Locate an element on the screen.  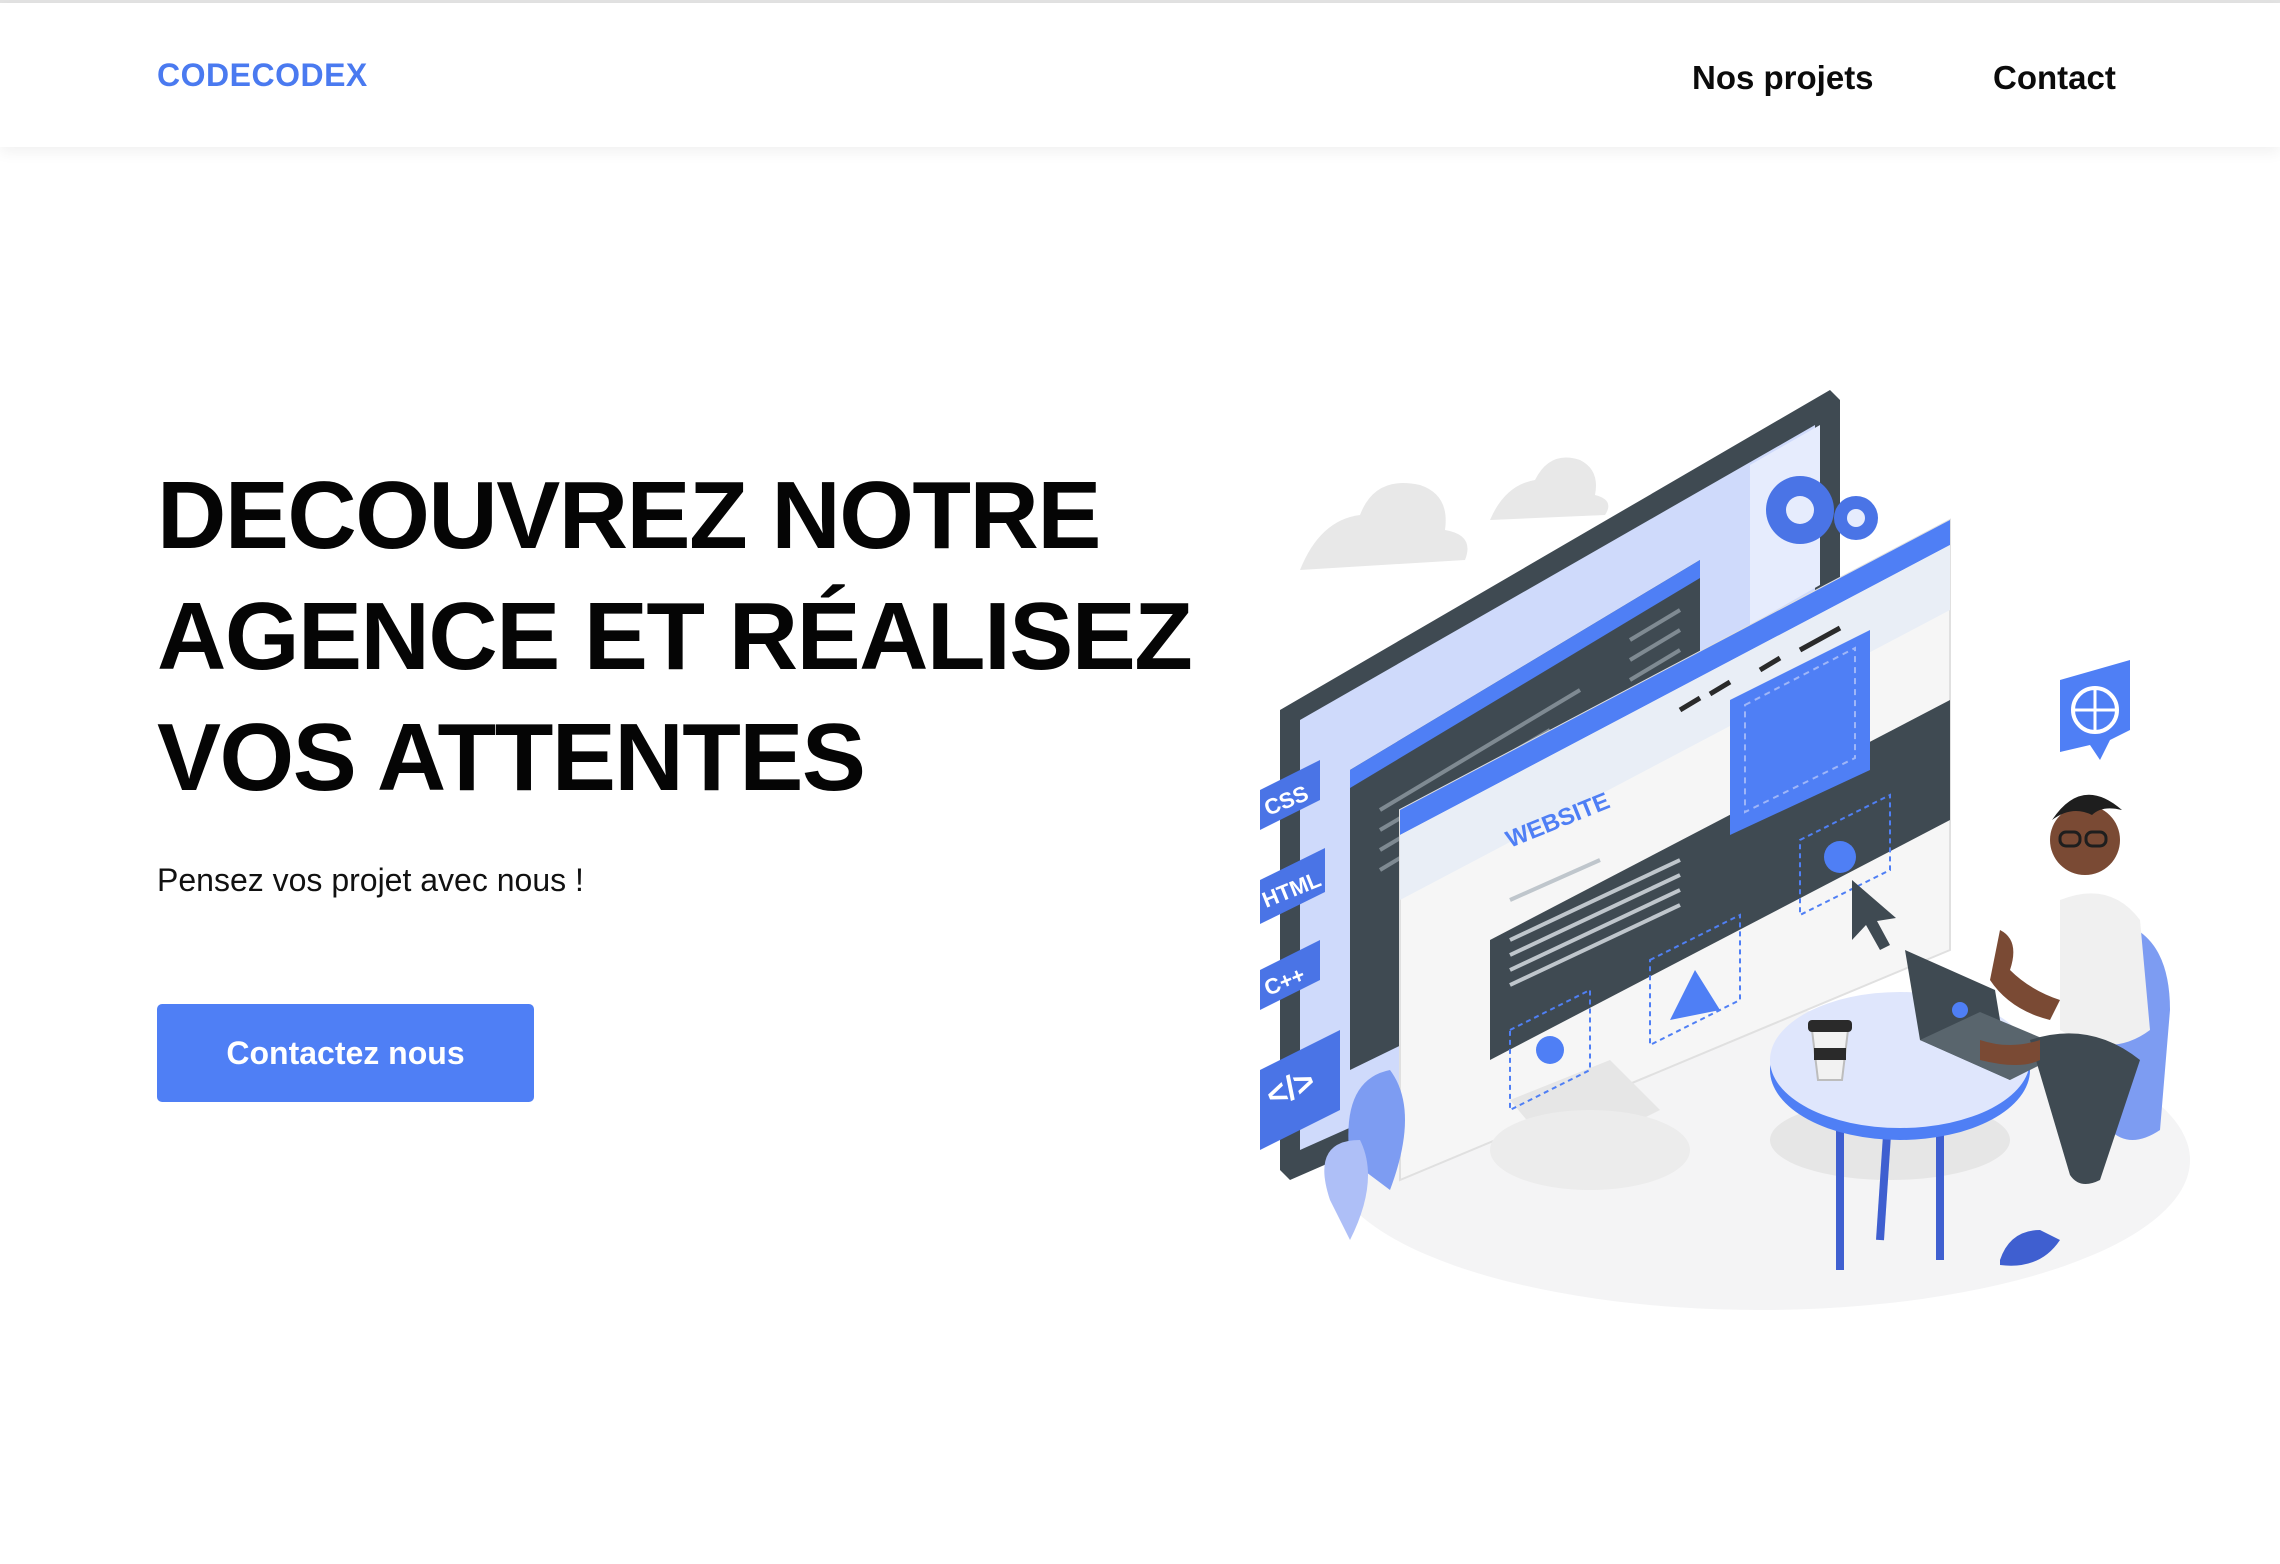
nav-link-contact: Contact is located at coordinates (2054, 78).